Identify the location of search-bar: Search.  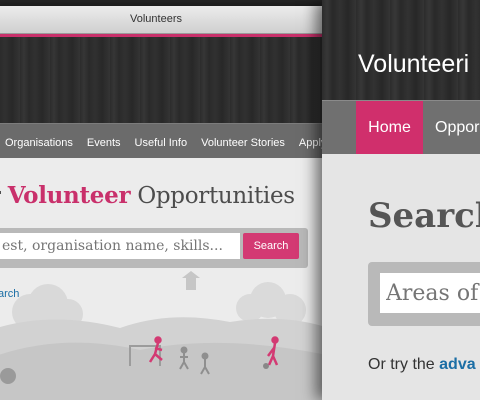
(154, 248).